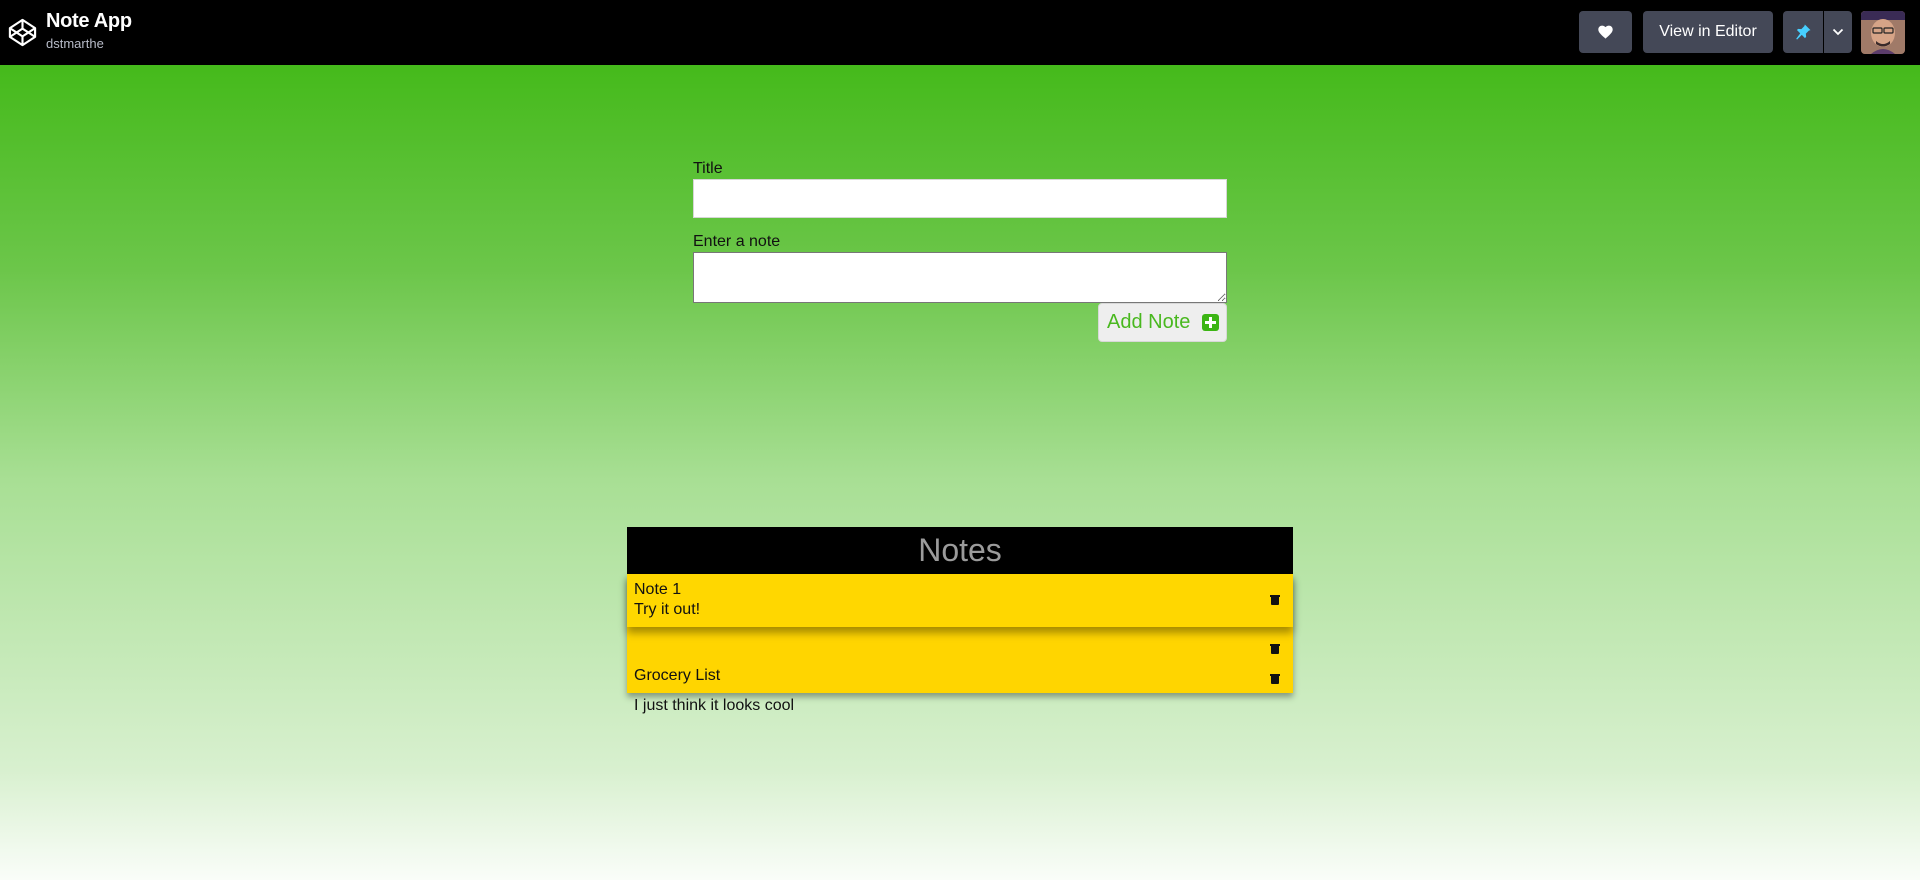 The image size is (1920, 880). Describe the element at coordinates (75, 43) in the screenshot. I see `author-username: dstmarthe` at that location.